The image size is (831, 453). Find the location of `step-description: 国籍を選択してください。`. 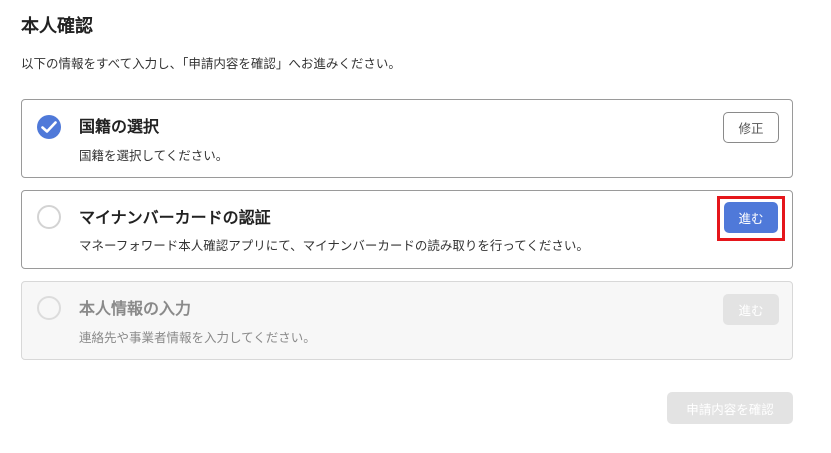

step-description: 国籍を選択してください。 is located at coordinates (154, 155).